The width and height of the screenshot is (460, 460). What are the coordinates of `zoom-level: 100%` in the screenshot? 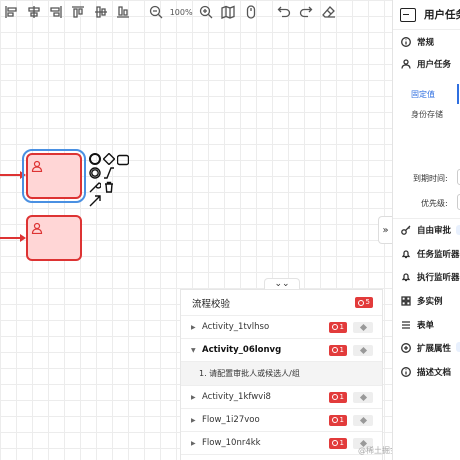 It's located at (181, 12).